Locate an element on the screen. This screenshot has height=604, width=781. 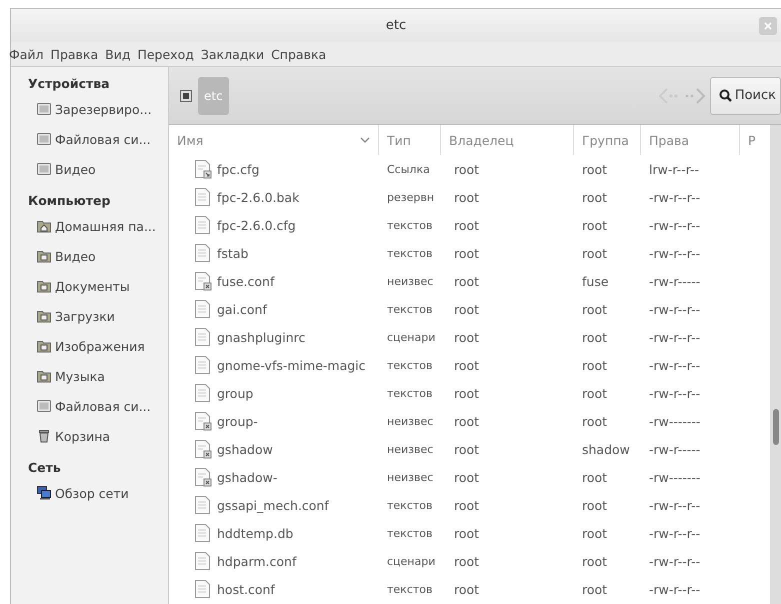
column-header: Владелец is located at coordinates (507, 140).